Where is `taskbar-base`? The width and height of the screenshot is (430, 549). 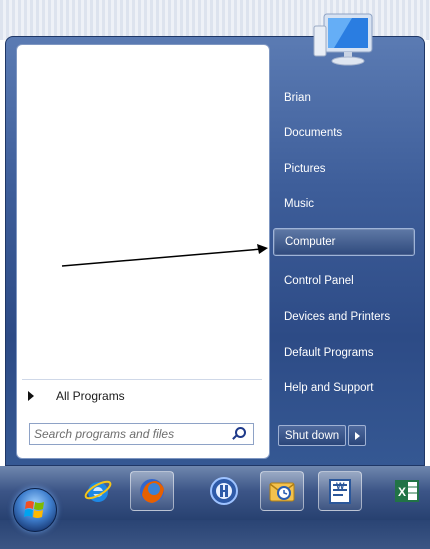 taskbar-base is located at coordinates (215, 534).